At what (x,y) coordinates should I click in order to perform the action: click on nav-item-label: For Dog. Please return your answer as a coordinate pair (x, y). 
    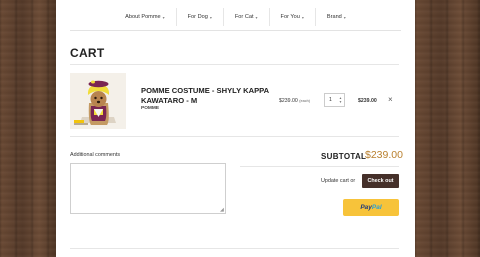
    Looking at the image, I should click on (197, 17).